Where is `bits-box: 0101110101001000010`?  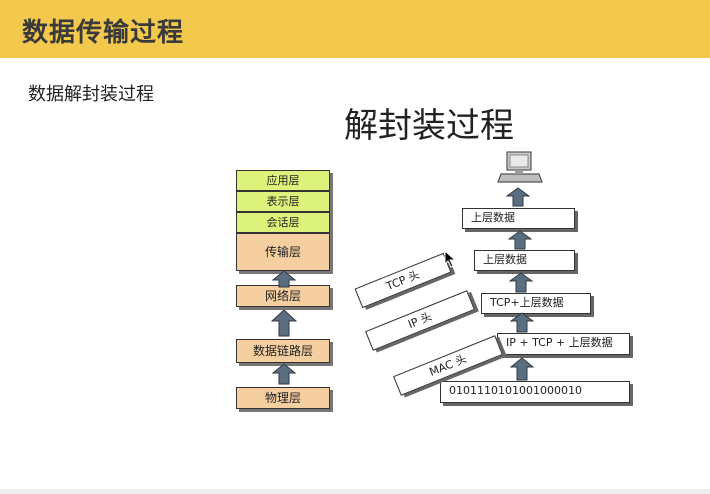 bits-box: 0101110101001000010 is located at coordinates (535, 392).